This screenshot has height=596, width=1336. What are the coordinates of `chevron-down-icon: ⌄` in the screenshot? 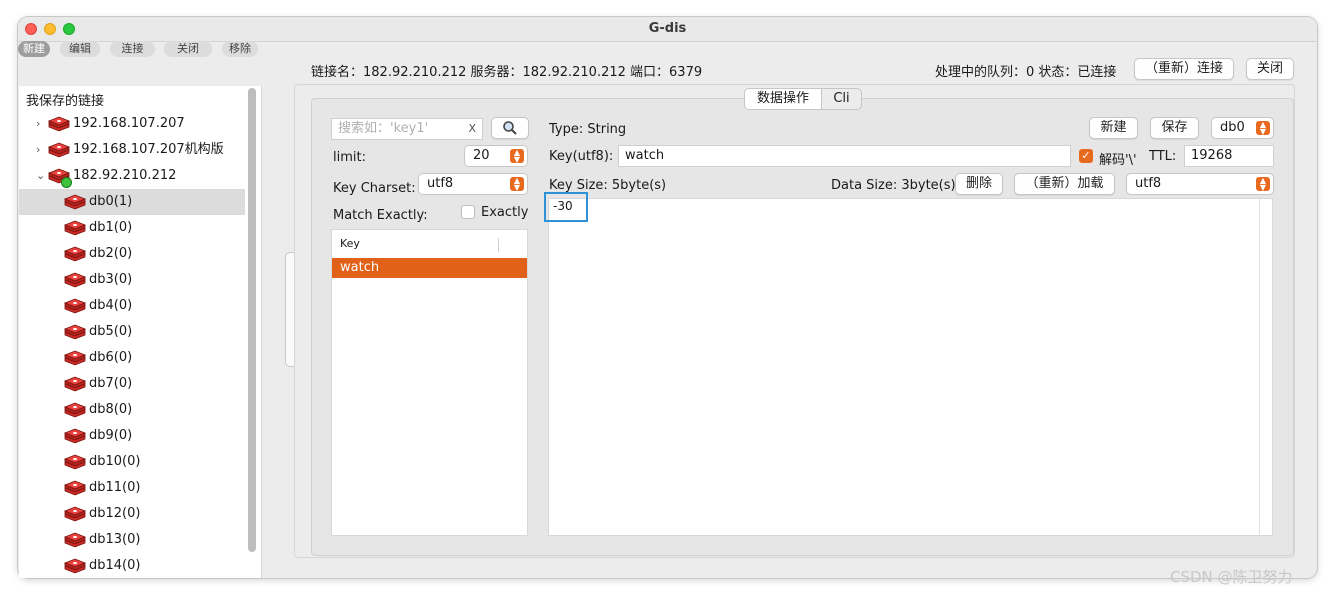 It's located at (40, 176).